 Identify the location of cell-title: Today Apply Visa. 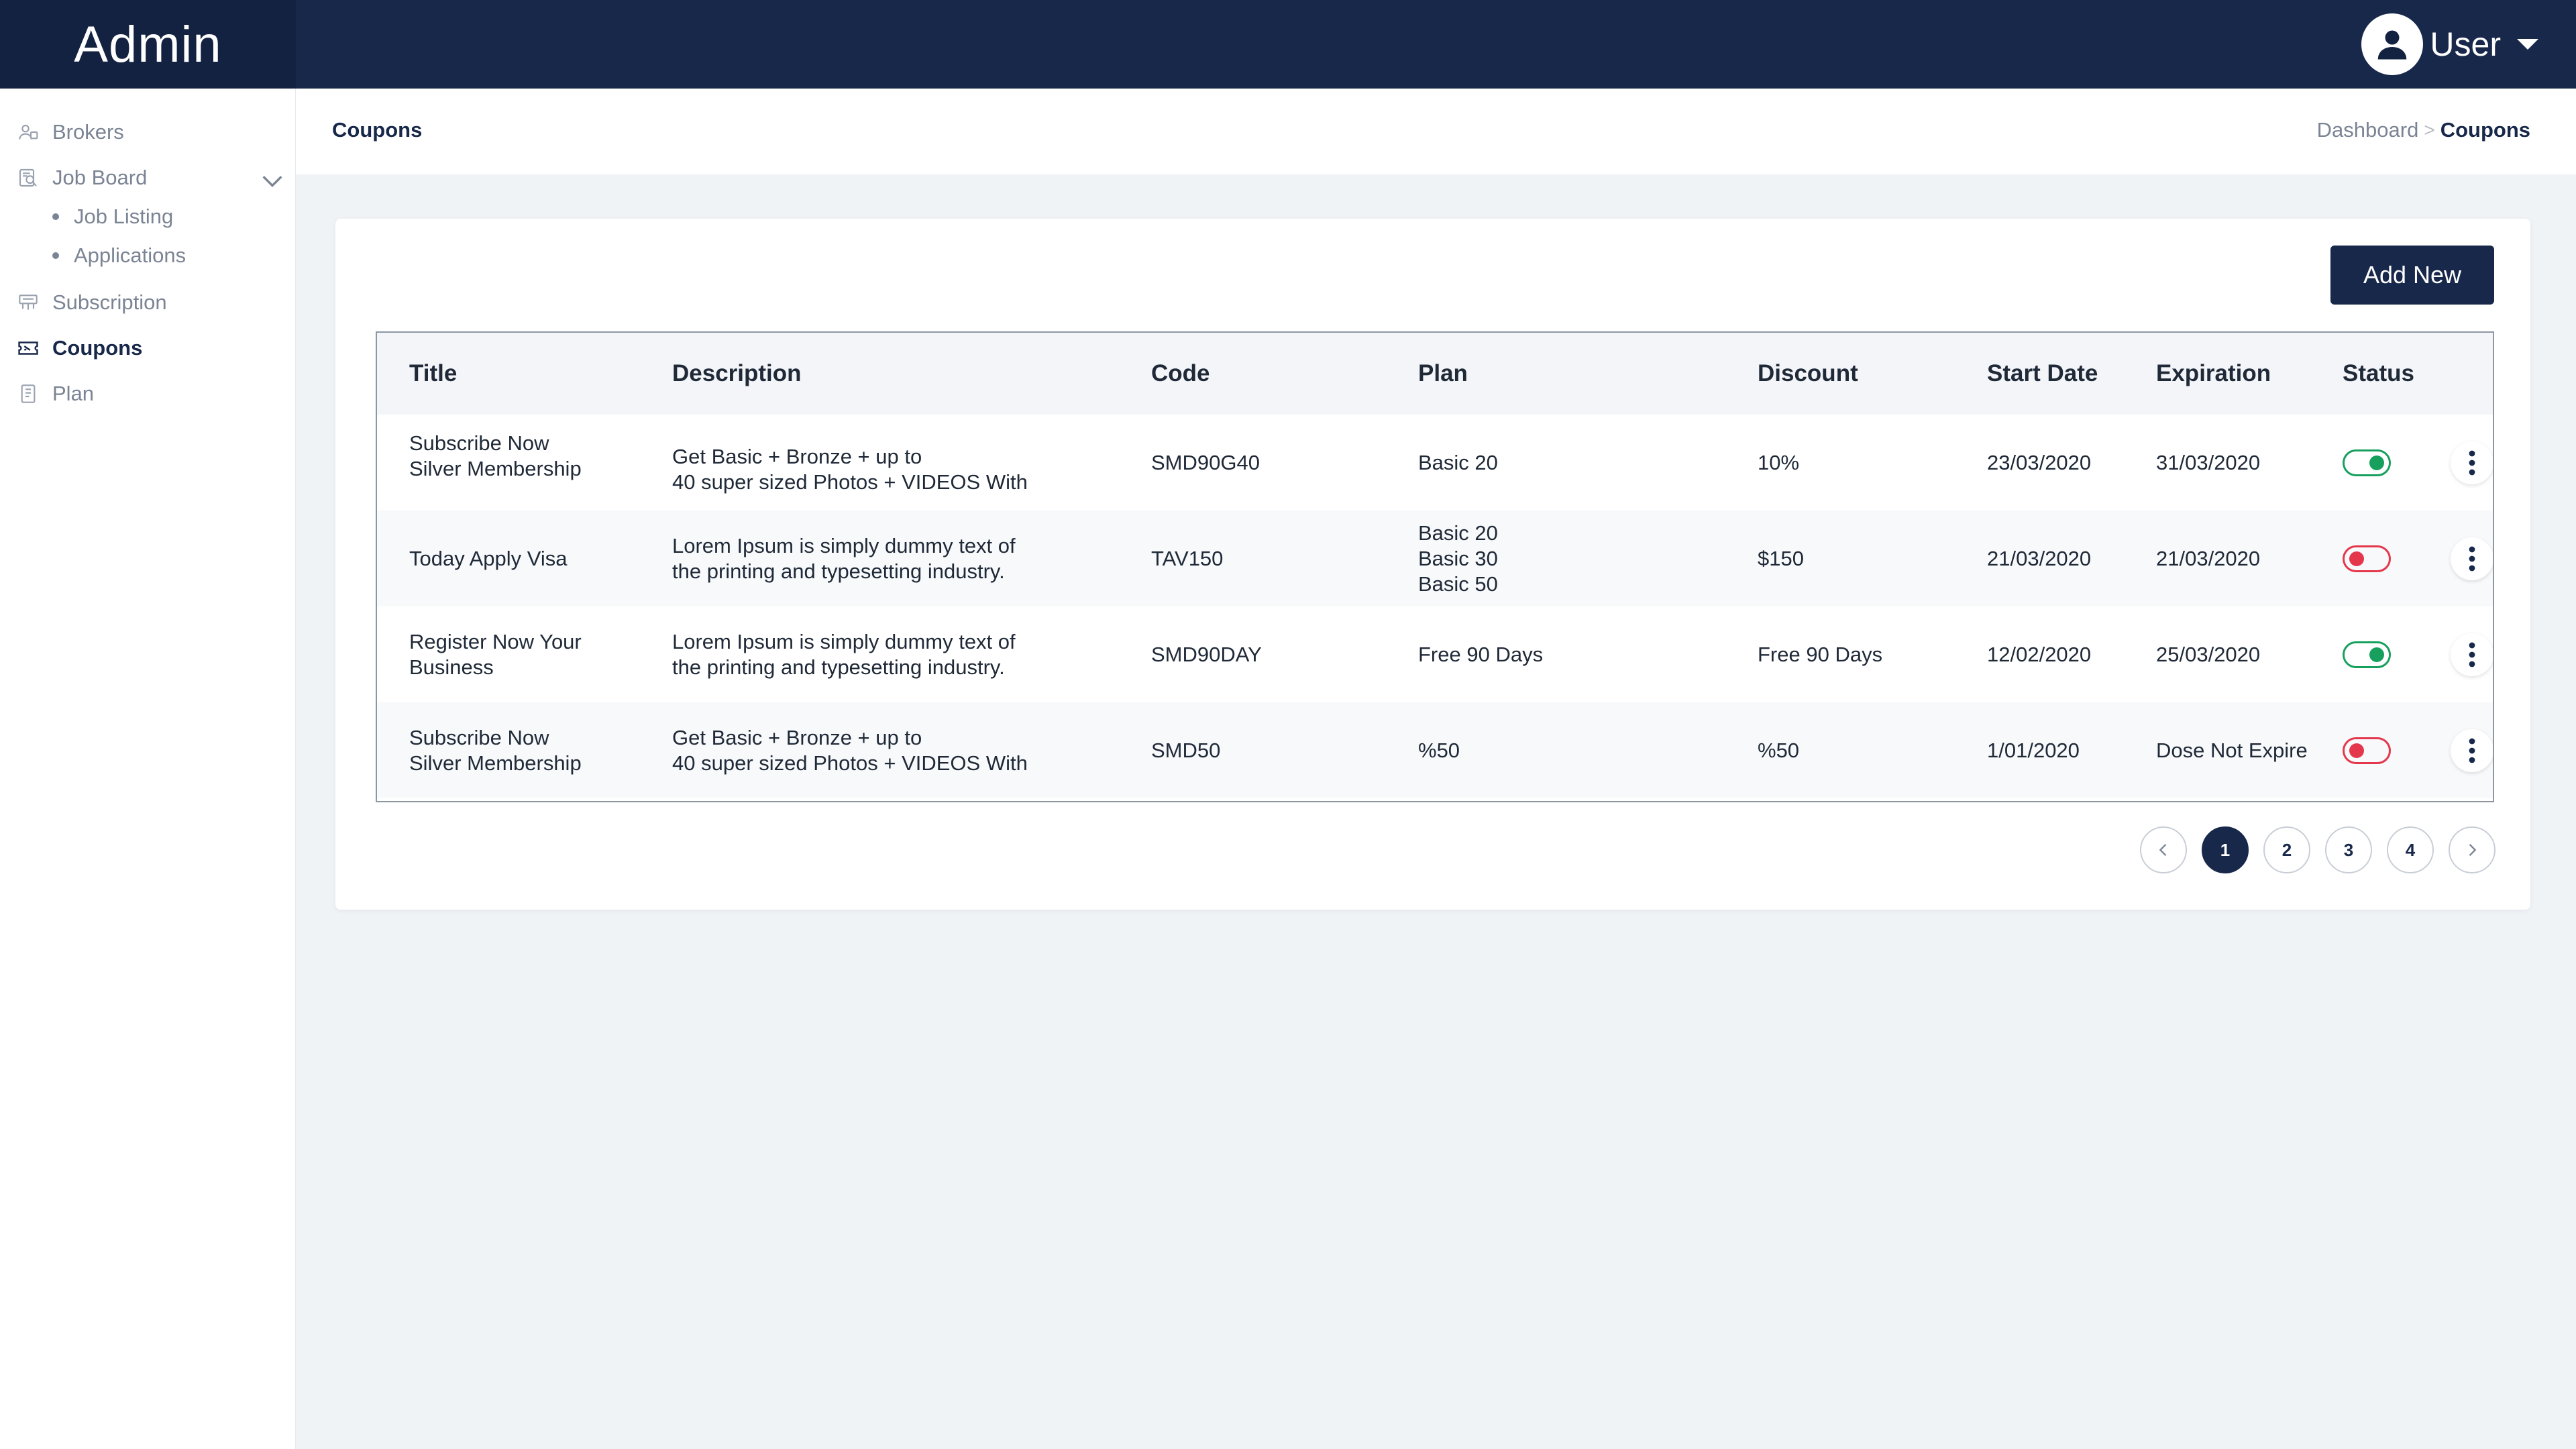
(508, 558).